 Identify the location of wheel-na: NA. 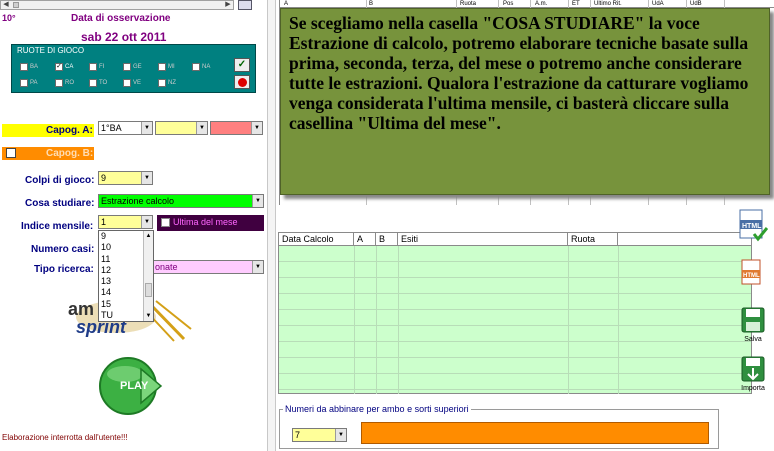
(207, 66).